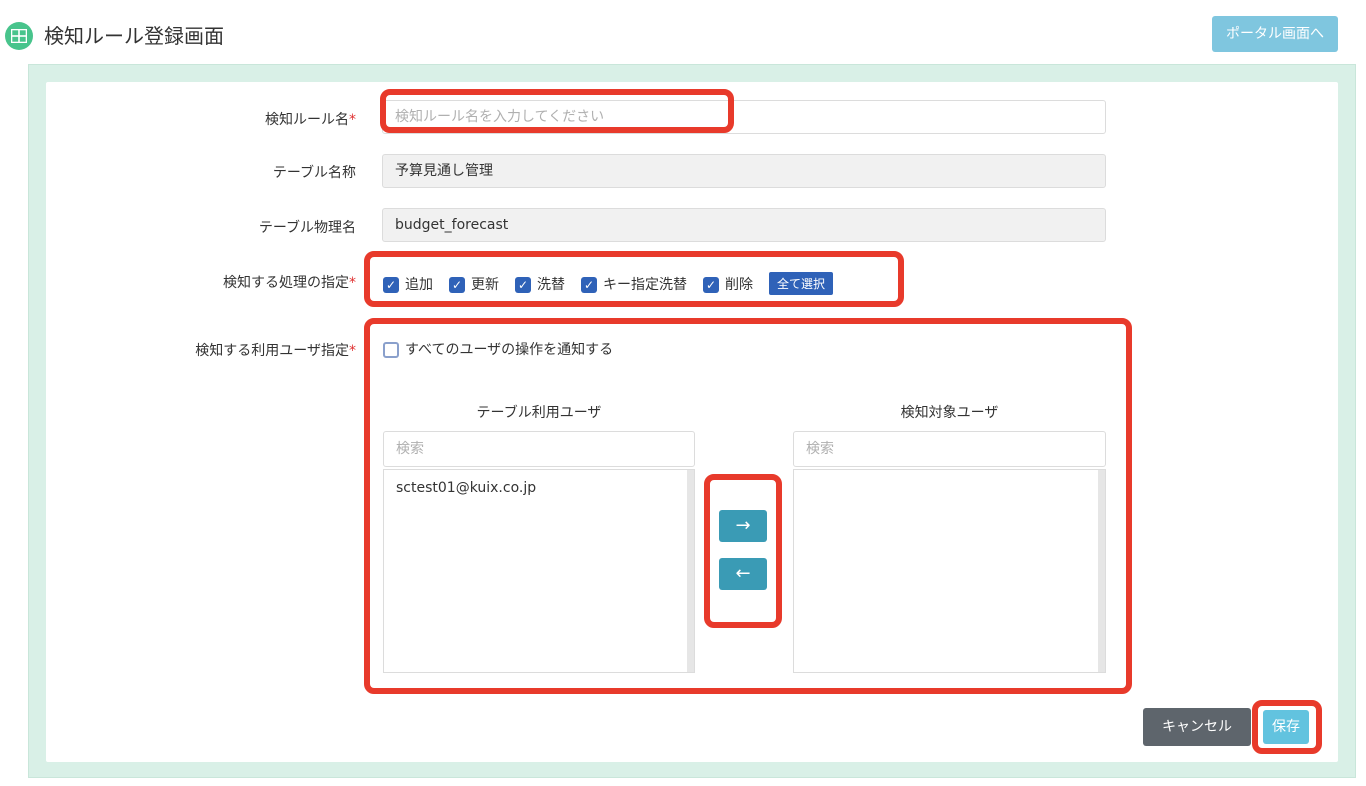  I want to click on portal-button: ポータル画面へ, so click(1275, 34).